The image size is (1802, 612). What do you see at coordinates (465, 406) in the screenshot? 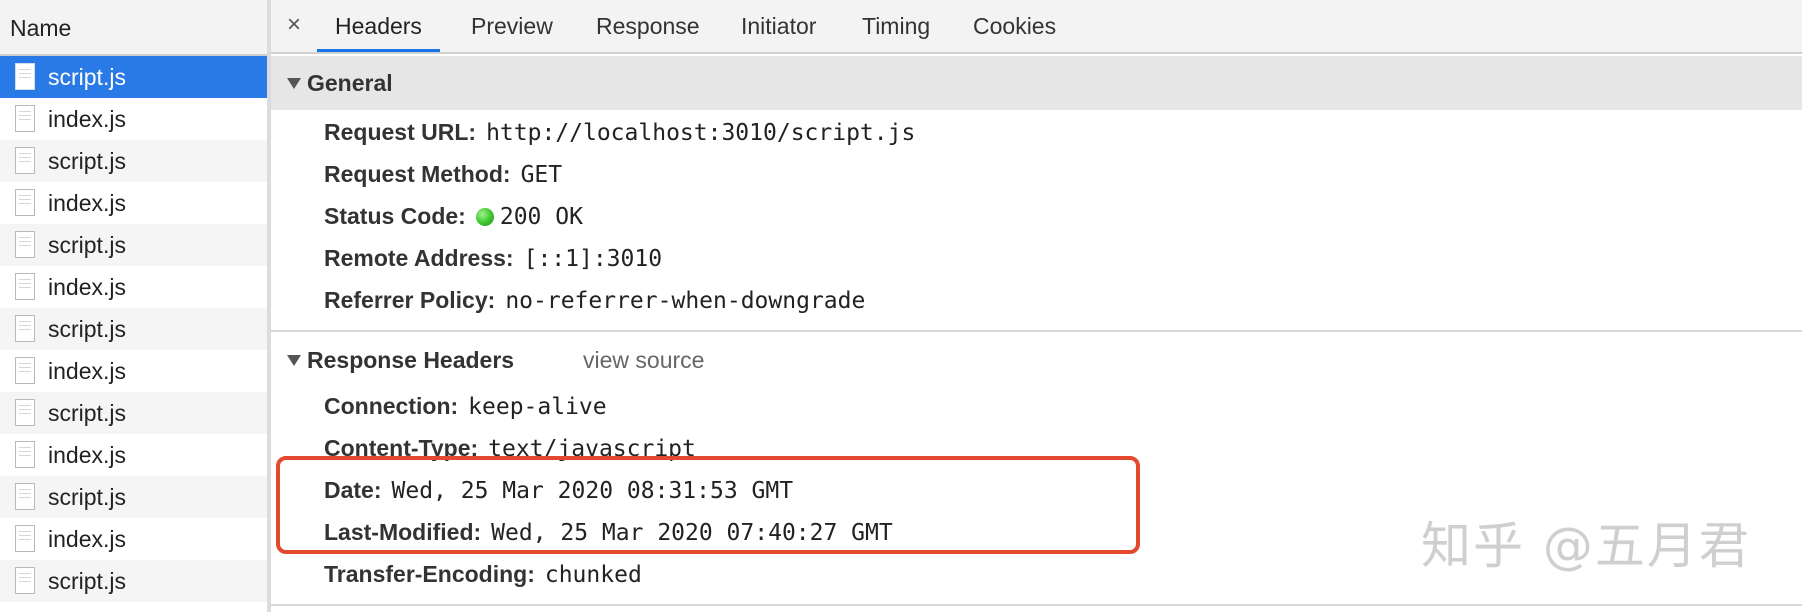
I see `connection-row: Connection: keep-alive` at bounding box center [465, 406].